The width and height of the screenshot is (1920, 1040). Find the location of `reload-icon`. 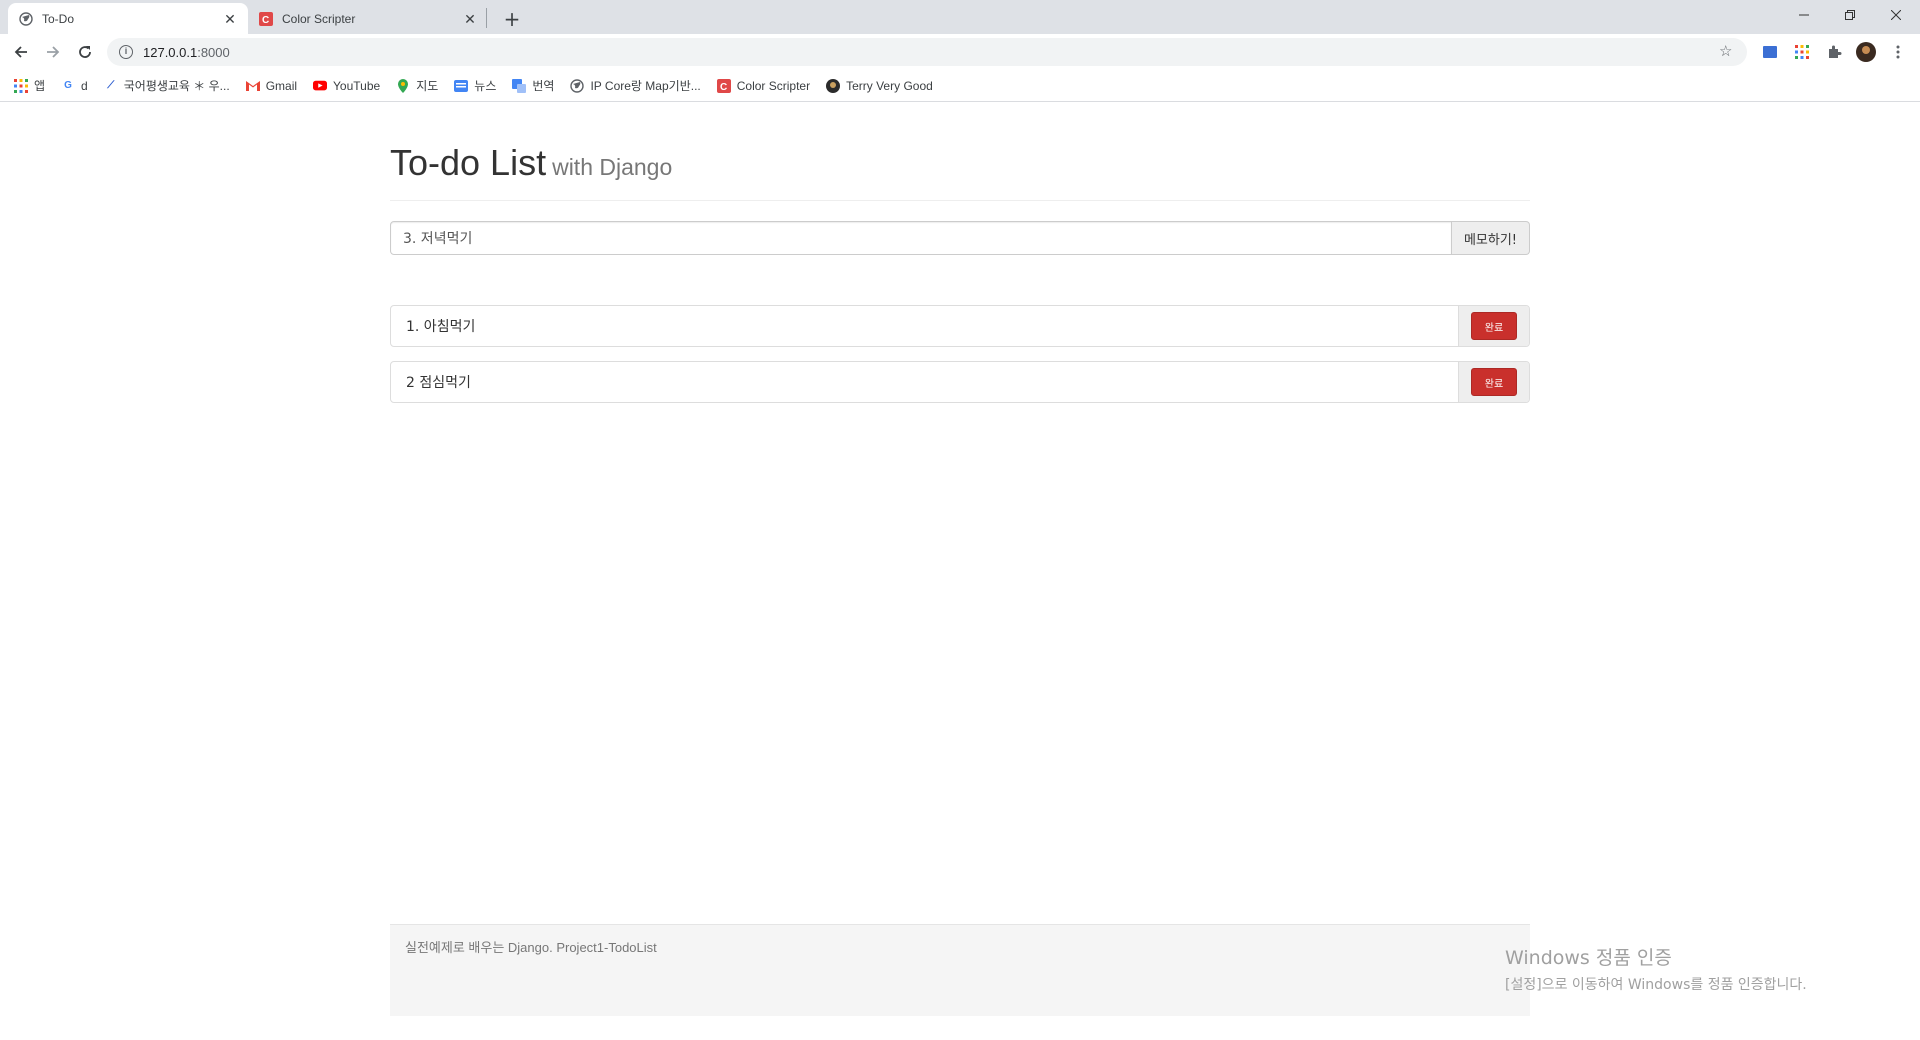

reload-icon is located at coordinates (85, 52).